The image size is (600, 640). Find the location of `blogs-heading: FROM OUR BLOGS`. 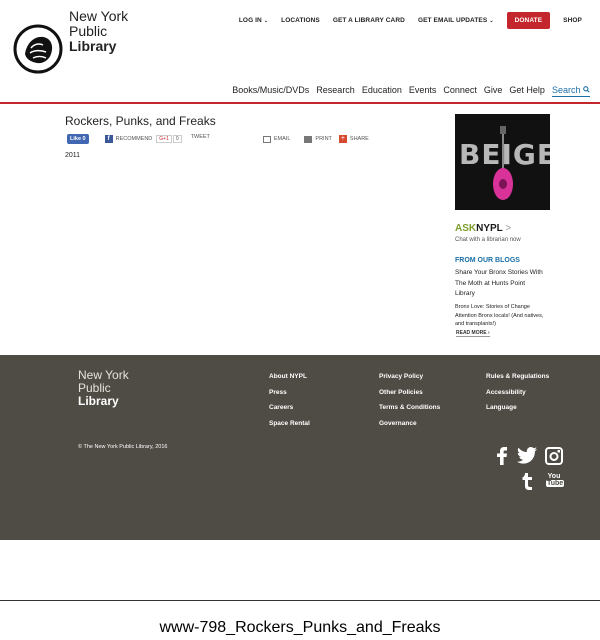

blogs-heading: FROM OUR BLOGS is located at coordinates (487, 260).